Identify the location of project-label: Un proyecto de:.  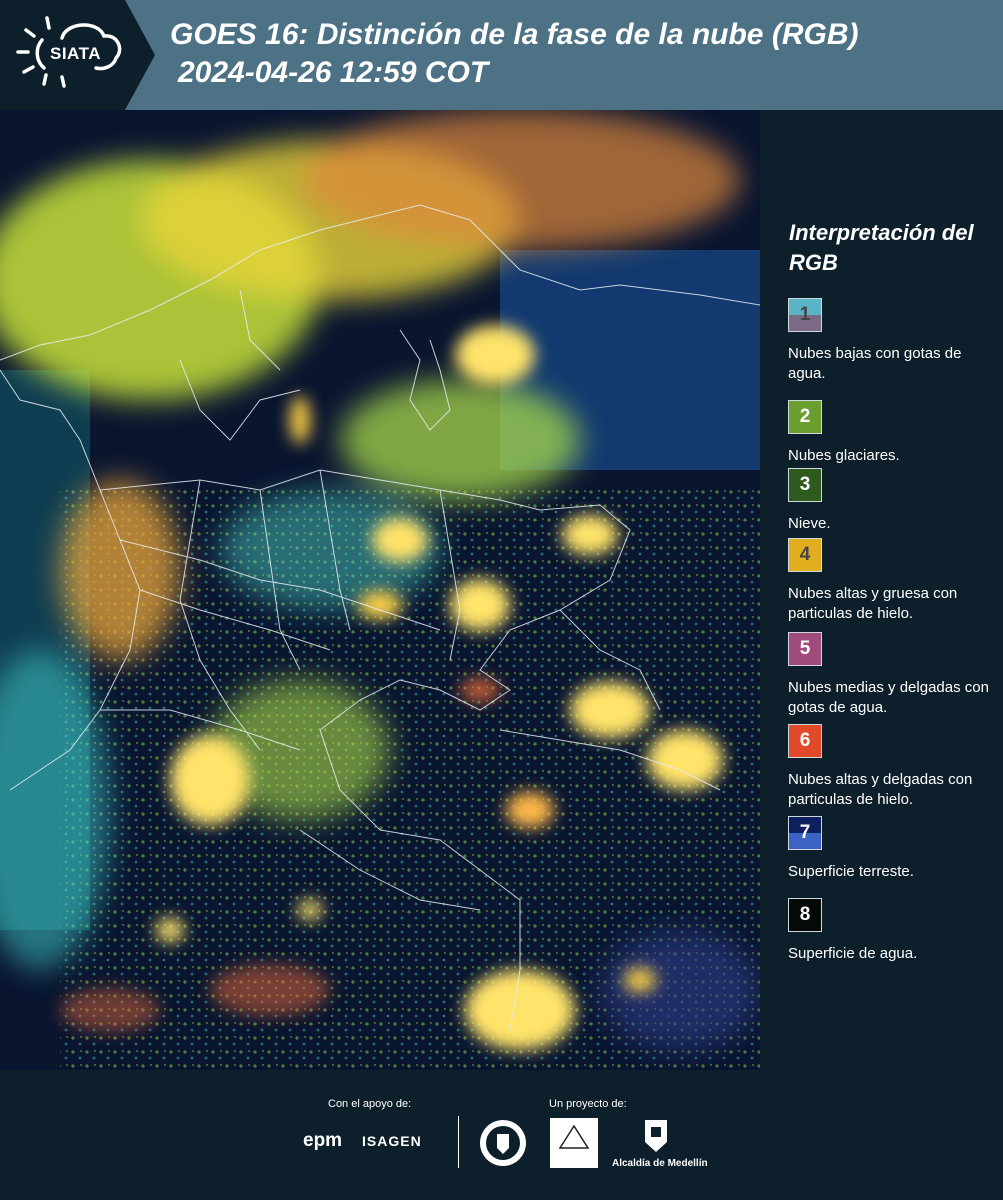
(588, 1104).